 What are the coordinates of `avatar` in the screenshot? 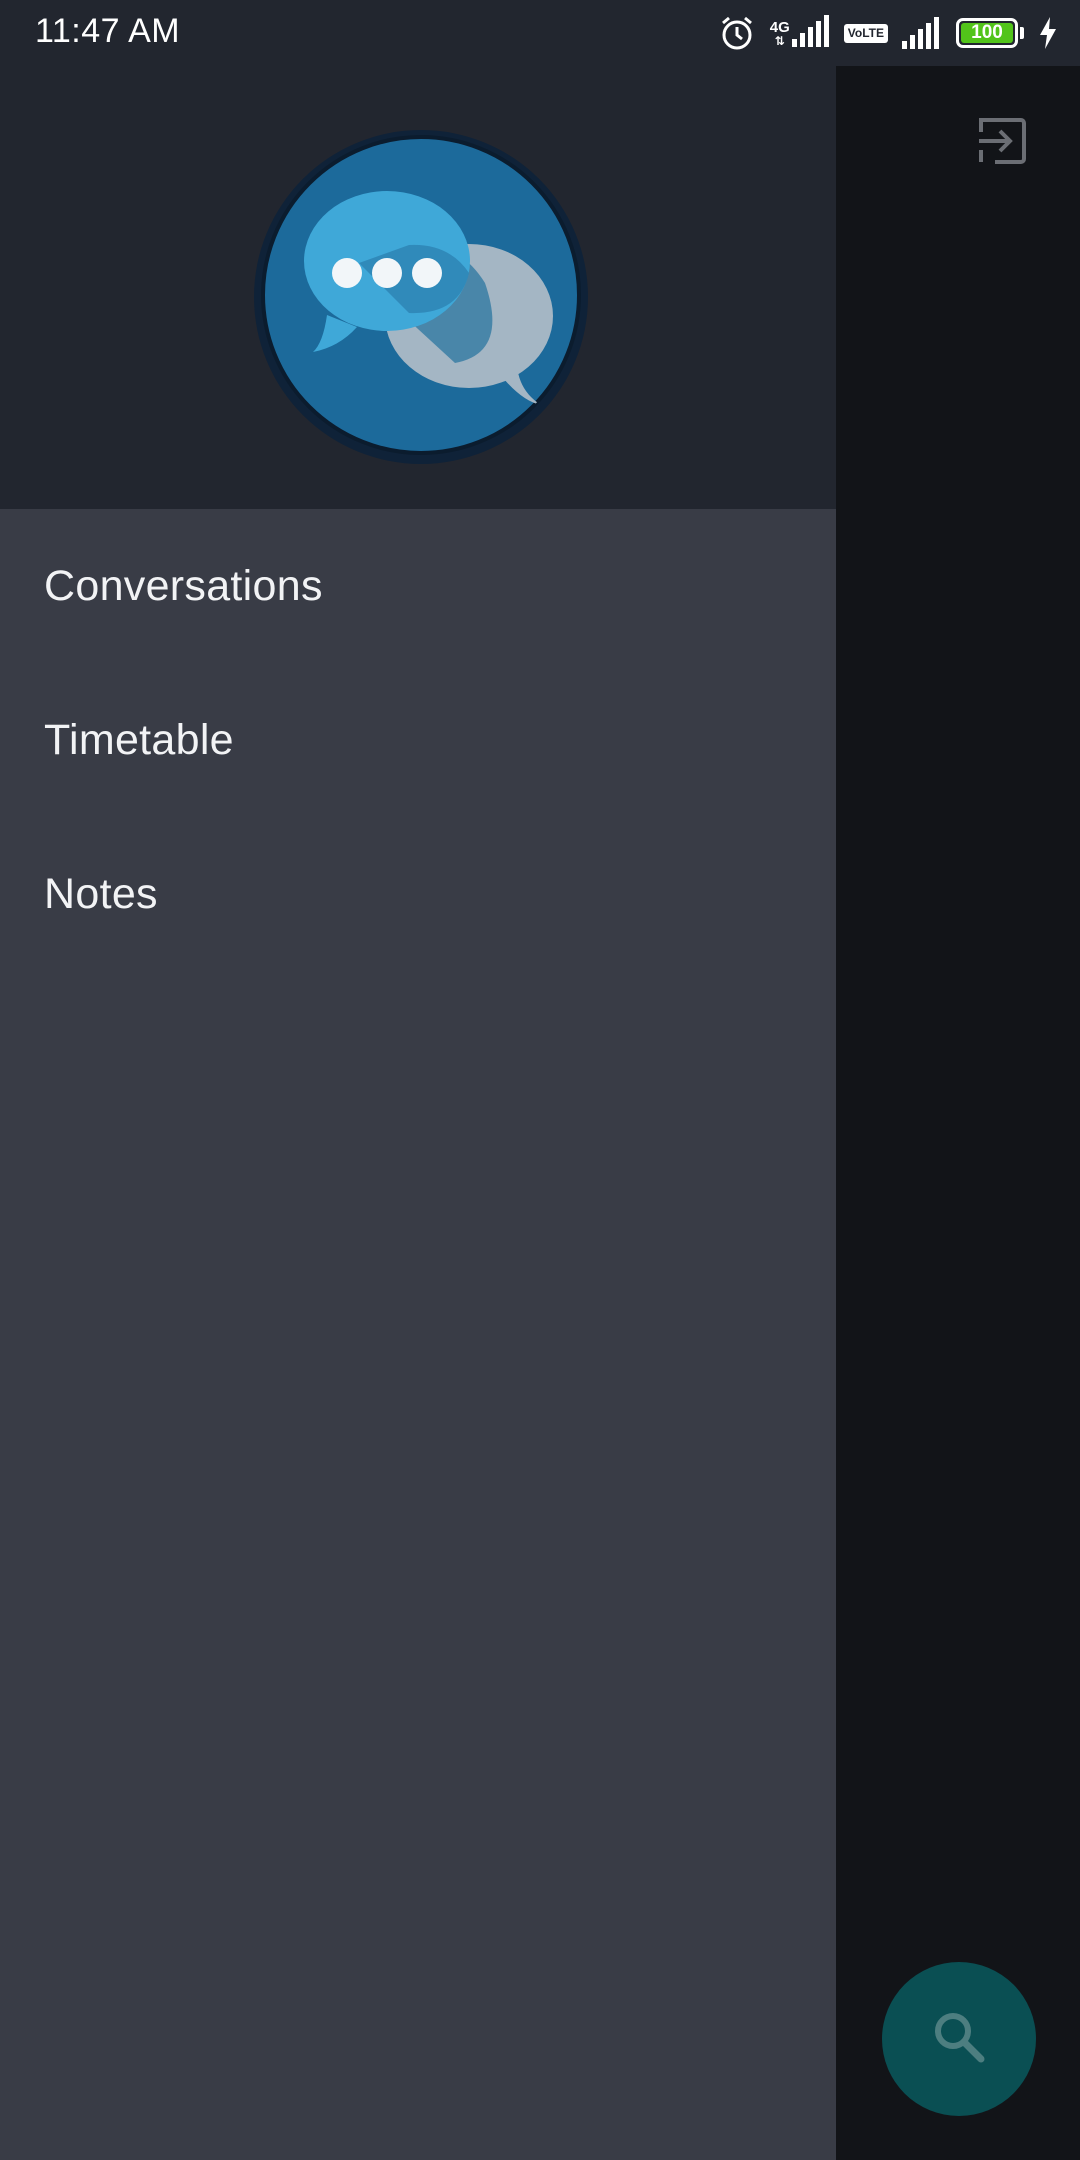 It's located at (421, 297).